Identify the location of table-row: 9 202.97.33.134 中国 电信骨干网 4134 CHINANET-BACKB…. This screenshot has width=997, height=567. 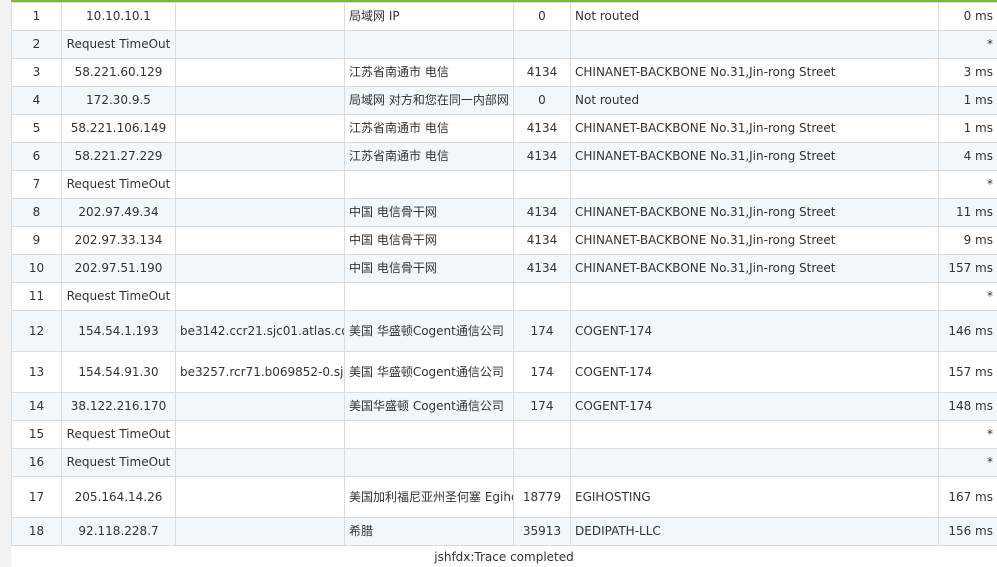
(504, 240).